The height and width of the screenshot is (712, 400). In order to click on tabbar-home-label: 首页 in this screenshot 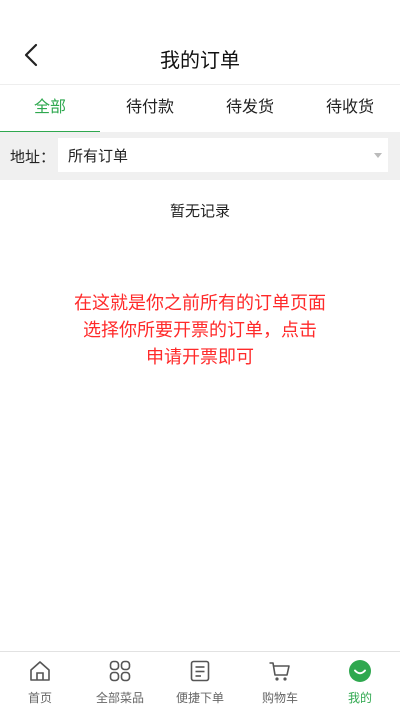, I will do `click(39, 698)`.